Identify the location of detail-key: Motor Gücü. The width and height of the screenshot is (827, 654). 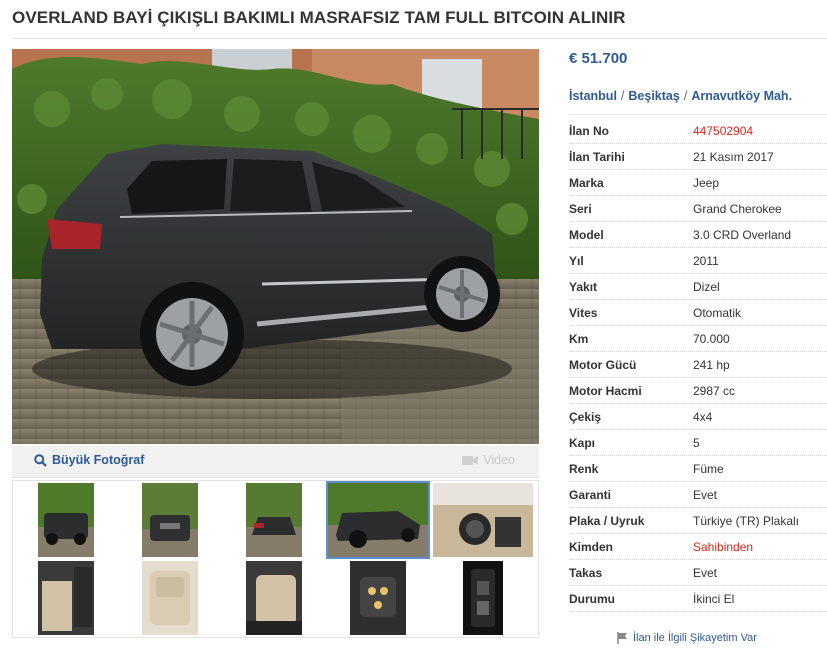
(603, 365).